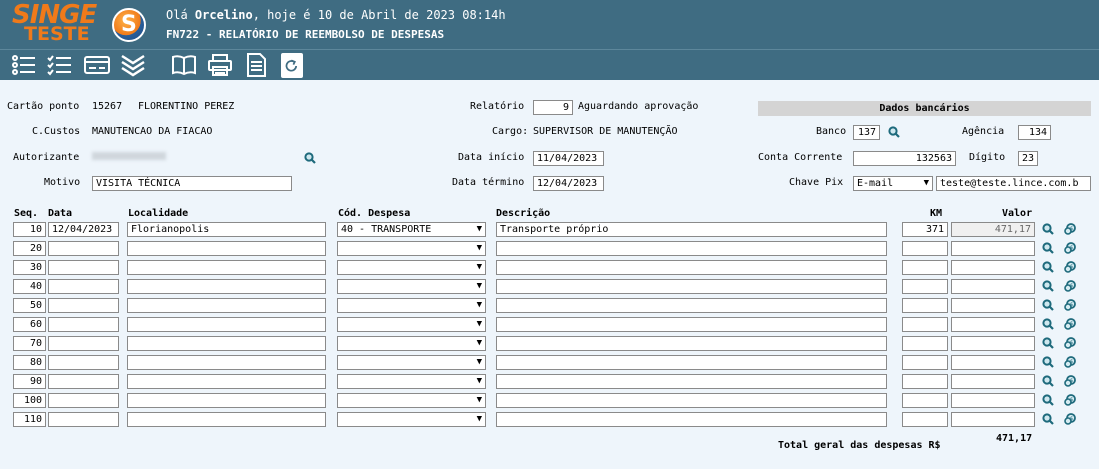  Describe the element at coordinates (29, 267) in the screenshot. I see `seq-input: 30` at that location.